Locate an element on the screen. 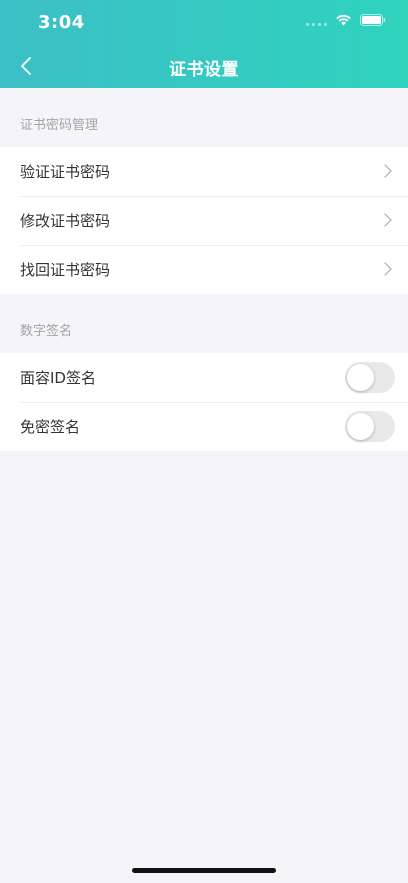  change-certificate-password-row: 修改证书密码 is located at coordinates (204, 220).